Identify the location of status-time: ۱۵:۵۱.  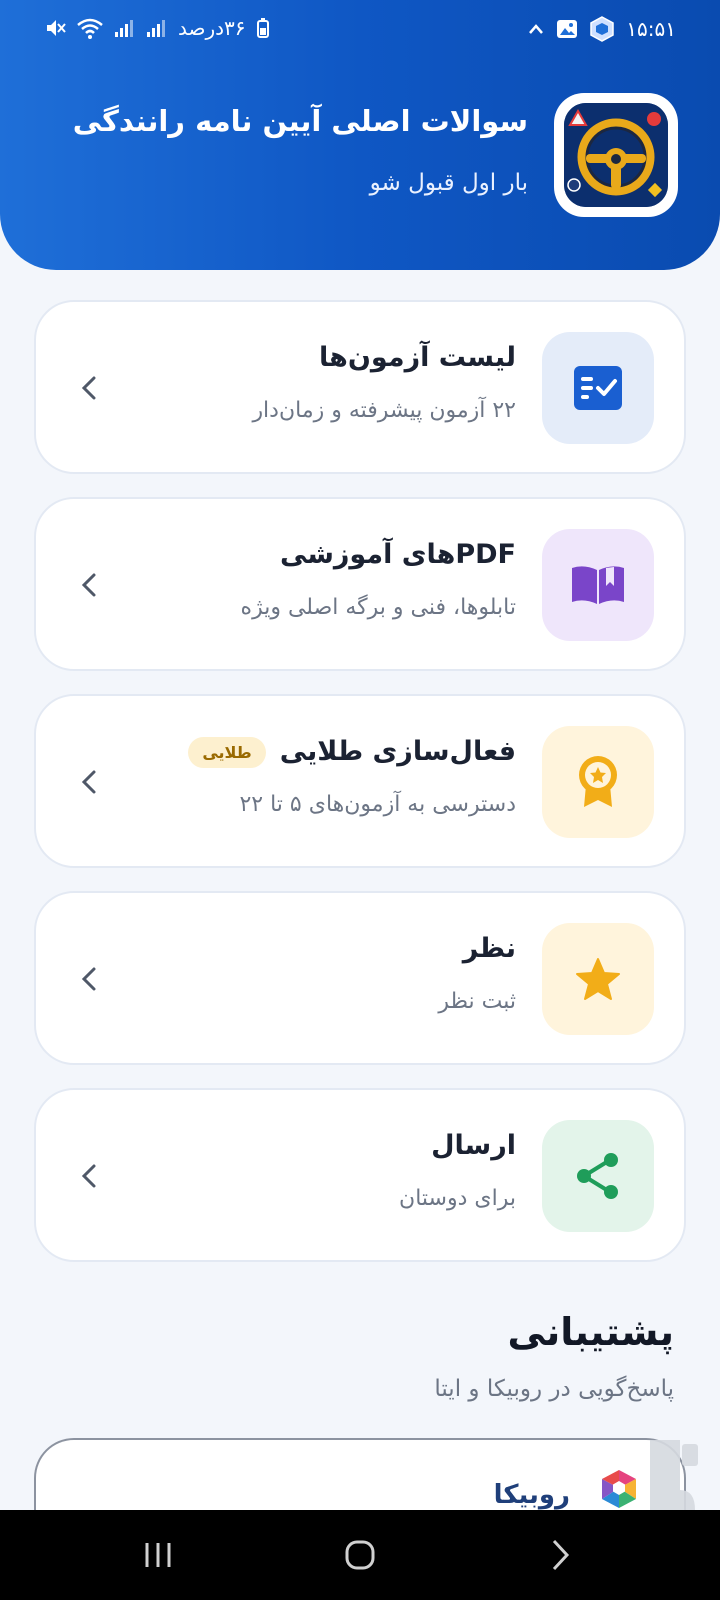
(651, 29).